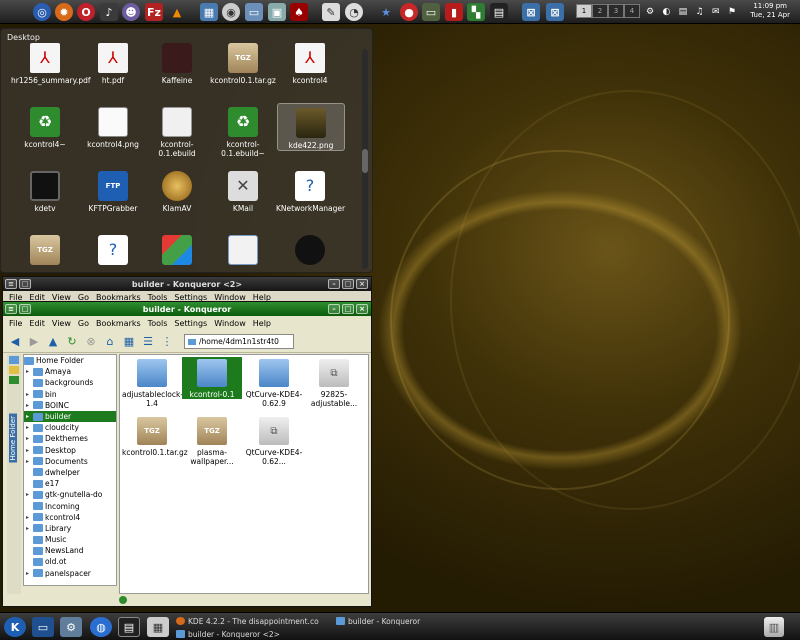 Image resolution: width=800 pixels, height=640 pixels. Describe the element at coordinates (113, 251) in the screenshot. I see `desktop-item: ?` at that location.